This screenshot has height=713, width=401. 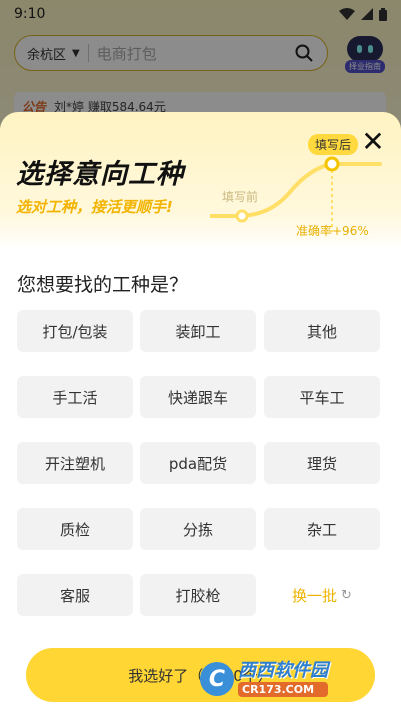 I want to click on refresh-button: 换一批 ↻, so click(x=322, y=595).